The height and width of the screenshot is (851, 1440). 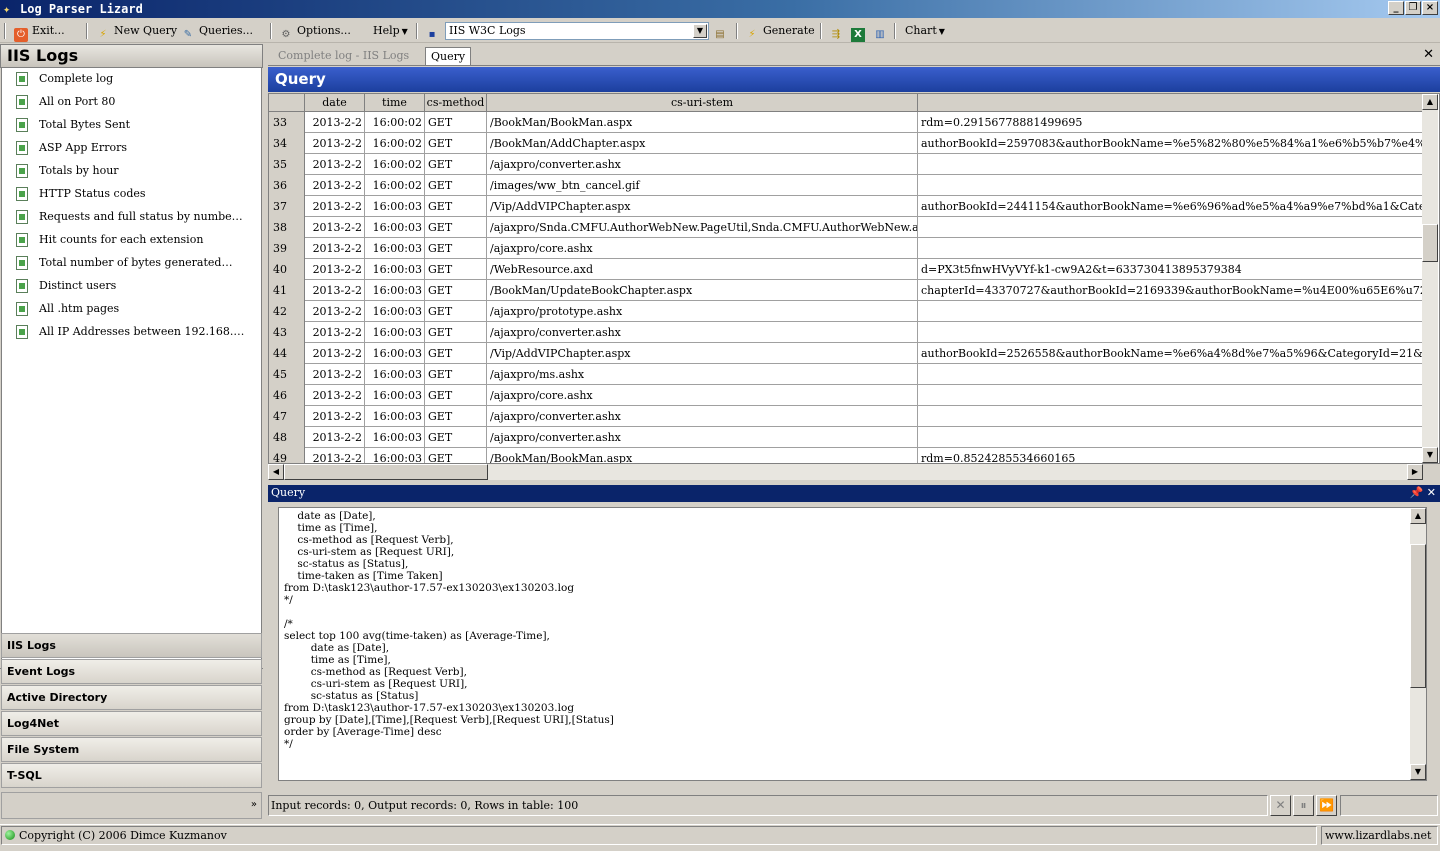 I want to click on query-list-item: All on Port 80, so click(x=131, y=102).